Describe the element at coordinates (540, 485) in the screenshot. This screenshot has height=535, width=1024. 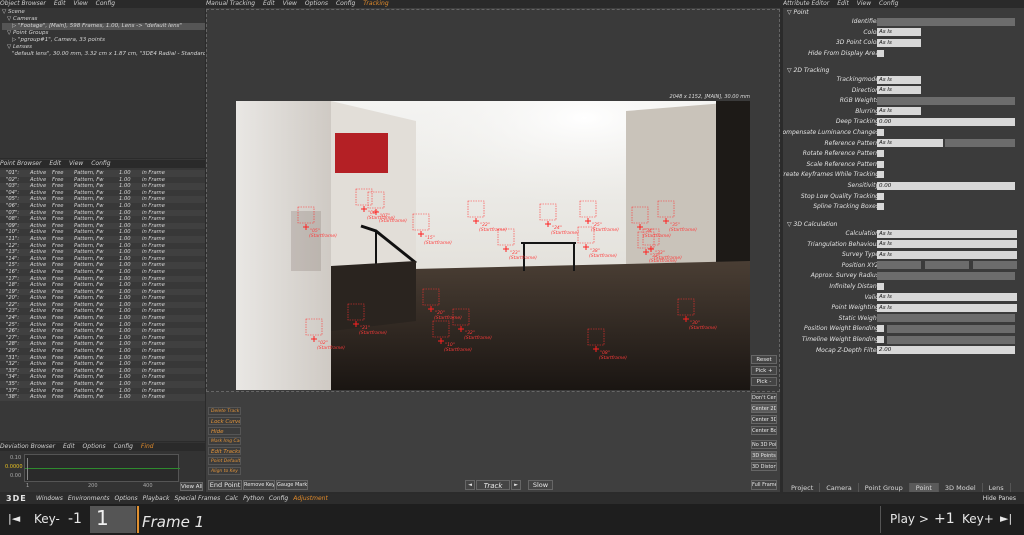
I see `slow-button: Slow` at that location.